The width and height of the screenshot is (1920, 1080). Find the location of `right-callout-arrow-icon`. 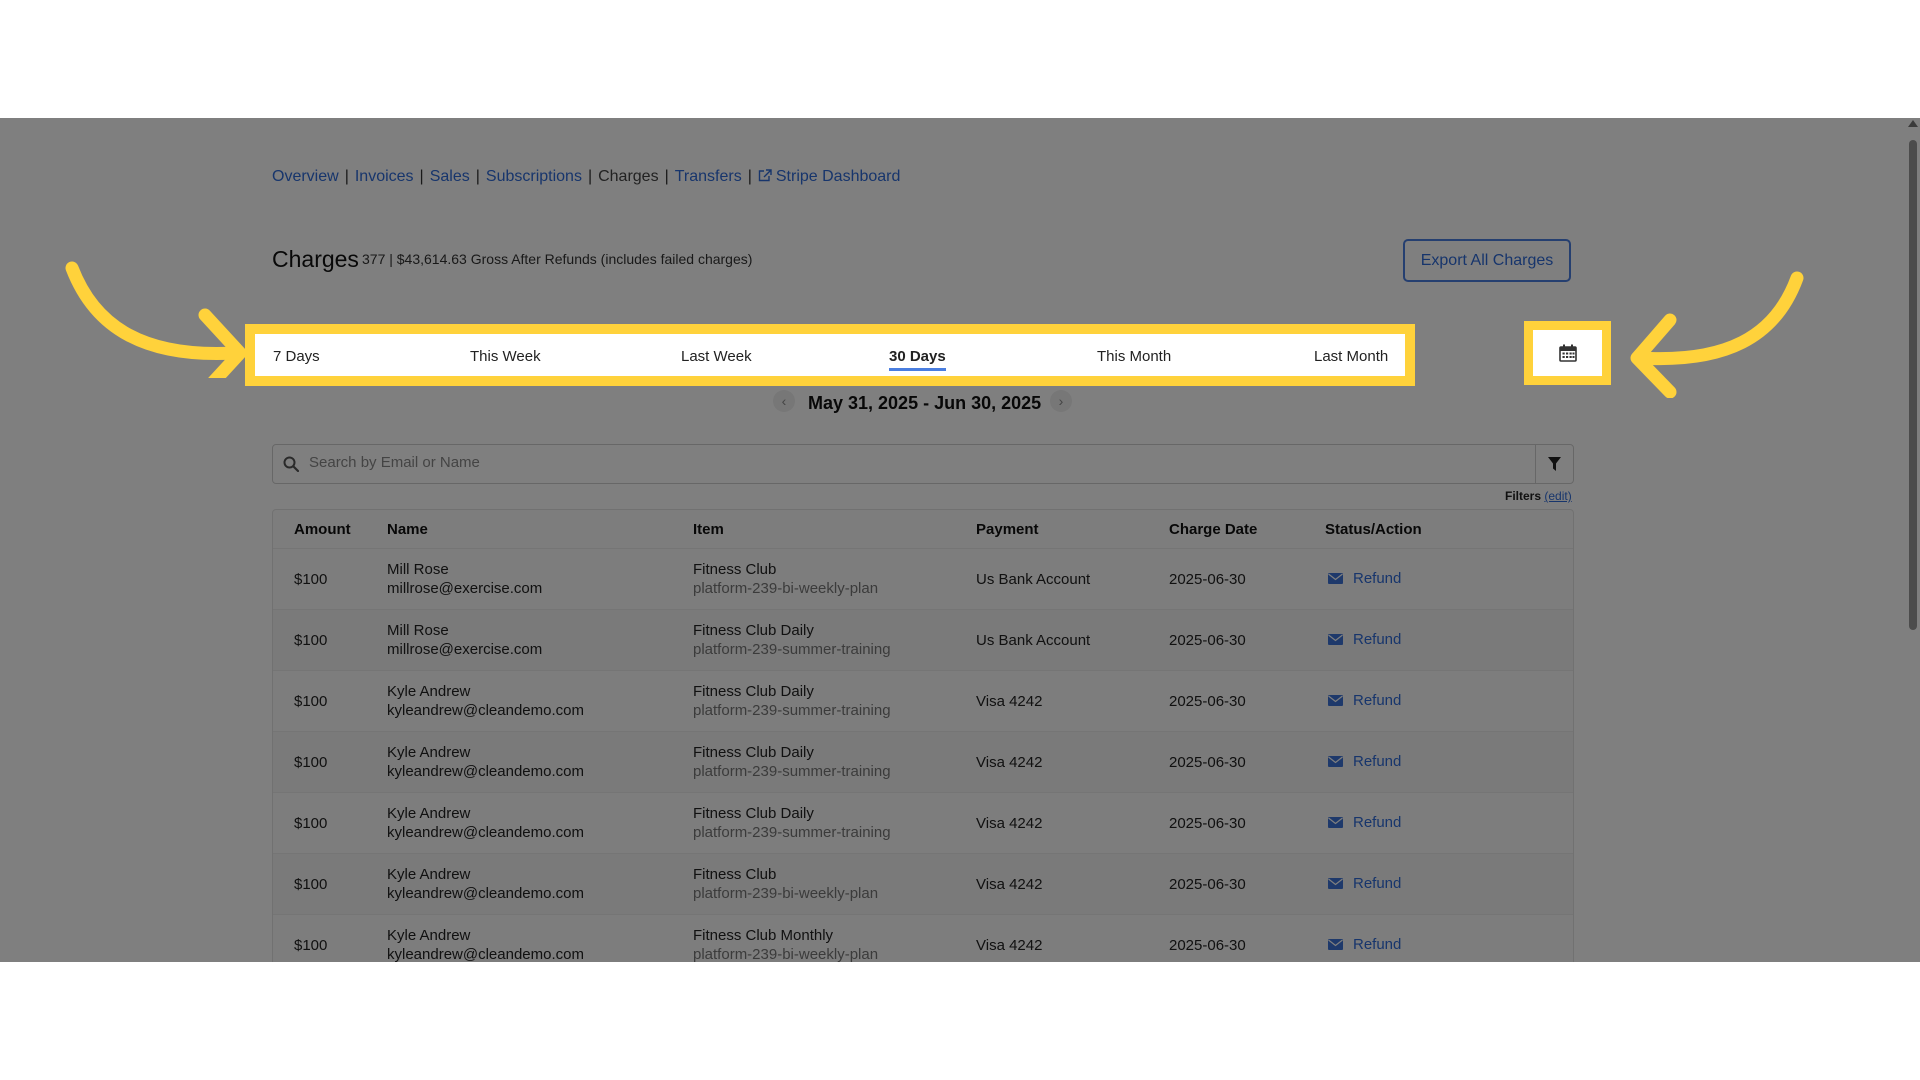

right-callout-arrow-icon is located at coordinates (1717, 334).